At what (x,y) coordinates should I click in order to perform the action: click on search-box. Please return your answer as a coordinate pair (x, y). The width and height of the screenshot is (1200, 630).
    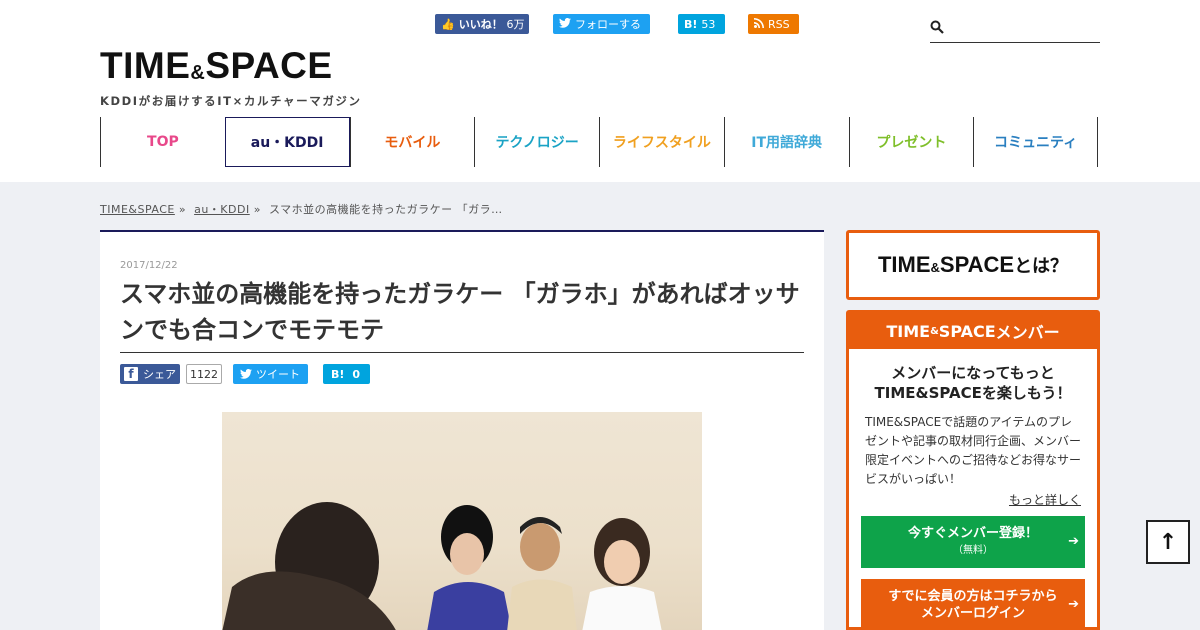
    Looking at the image, I should click on (1015, 28).